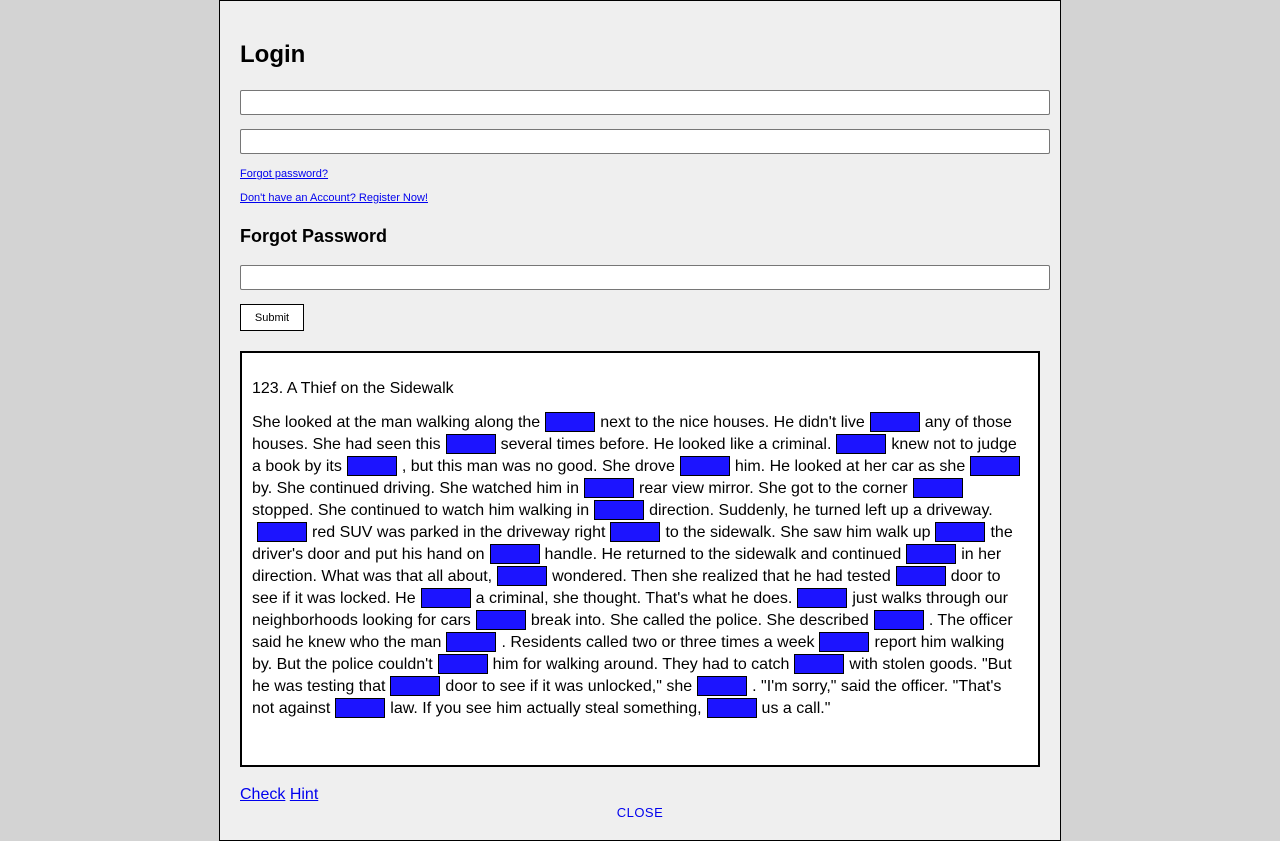  Describe the element at coordinates (645, 277) in the screenshot. I see `forgot-email-input` at that location.